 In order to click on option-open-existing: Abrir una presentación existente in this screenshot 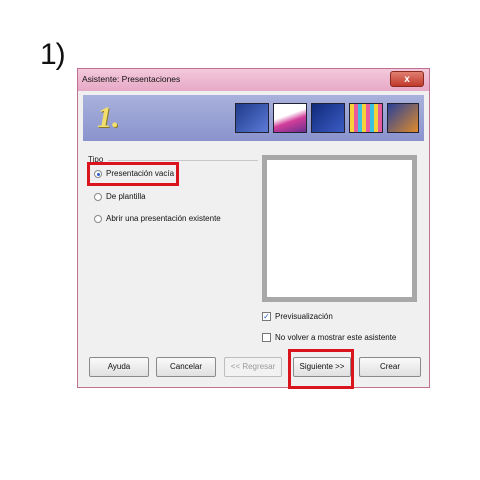, I will do `click(157, 218)`.